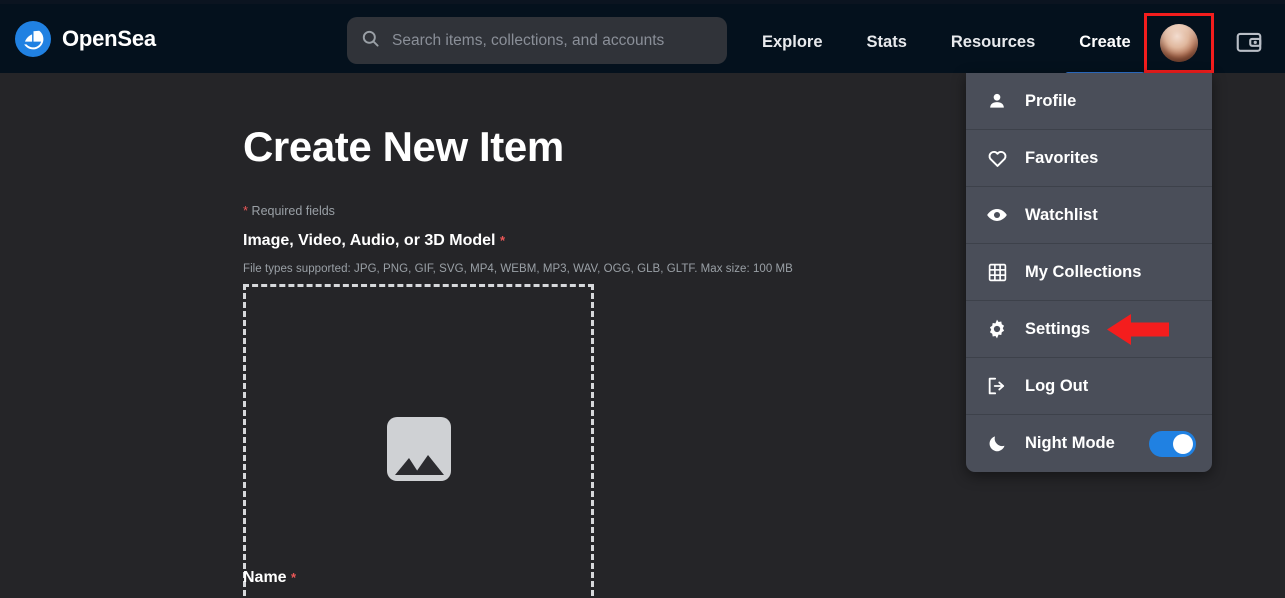  I want to click on avatar, so click(1179, 43).